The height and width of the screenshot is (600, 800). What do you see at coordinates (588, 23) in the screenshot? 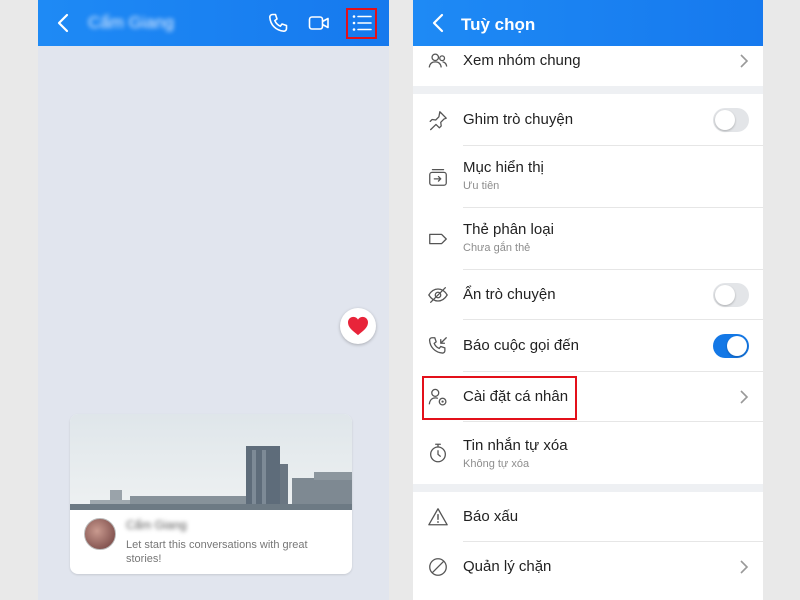
I see `options-header: Tuỳ chọn` at bounding box center [588, 23].